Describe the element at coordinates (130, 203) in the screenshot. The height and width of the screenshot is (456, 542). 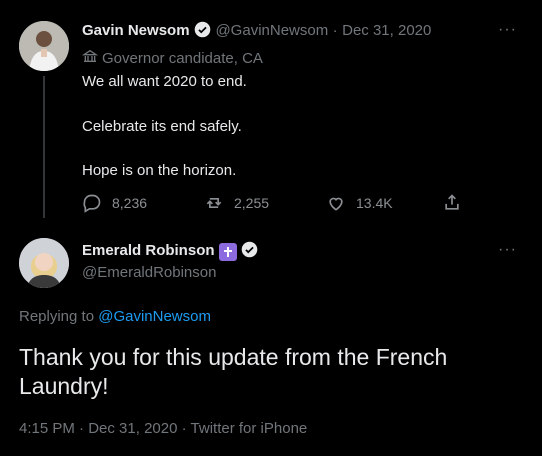
I see `reply-count: 8,236` at that location.